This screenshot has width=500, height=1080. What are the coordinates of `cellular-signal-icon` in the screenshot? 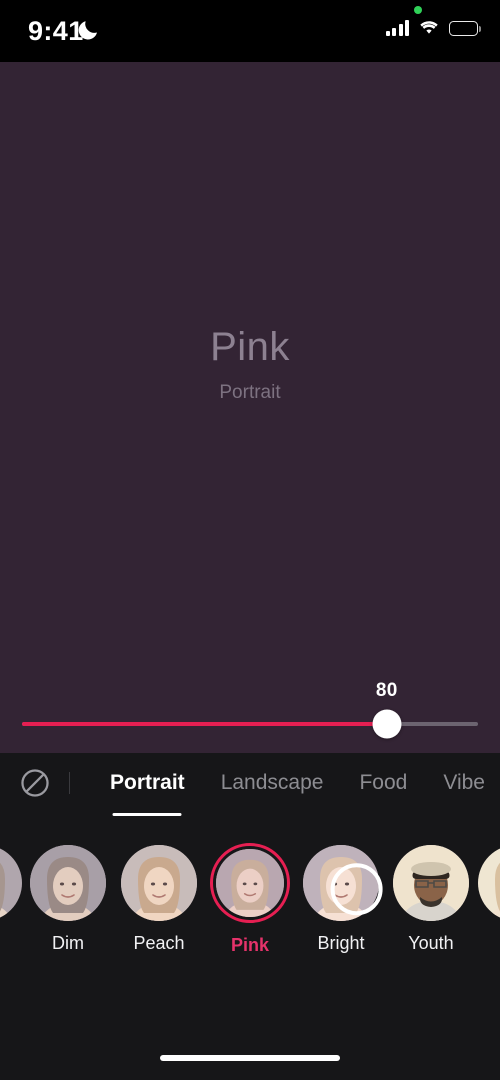 It's located at (397, 27).